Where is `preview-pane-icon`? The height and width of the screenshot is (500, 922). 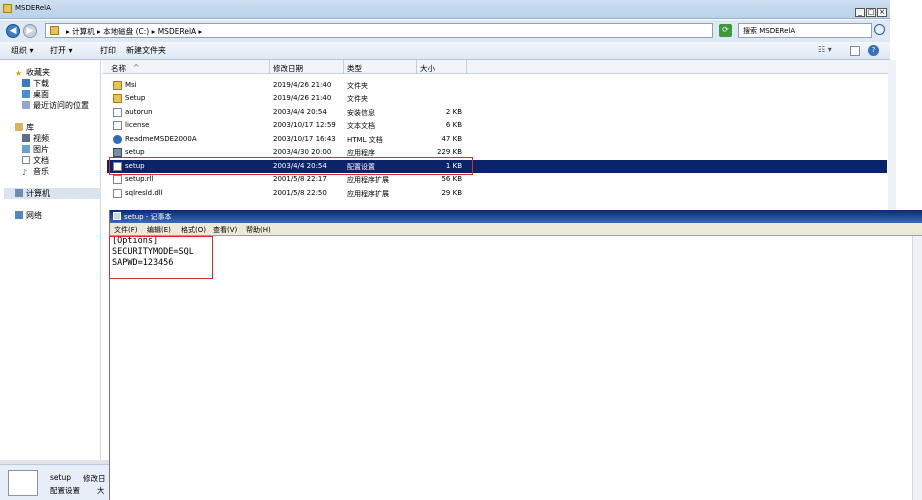
preview-pane-icon is located at coordinates (855, 51).